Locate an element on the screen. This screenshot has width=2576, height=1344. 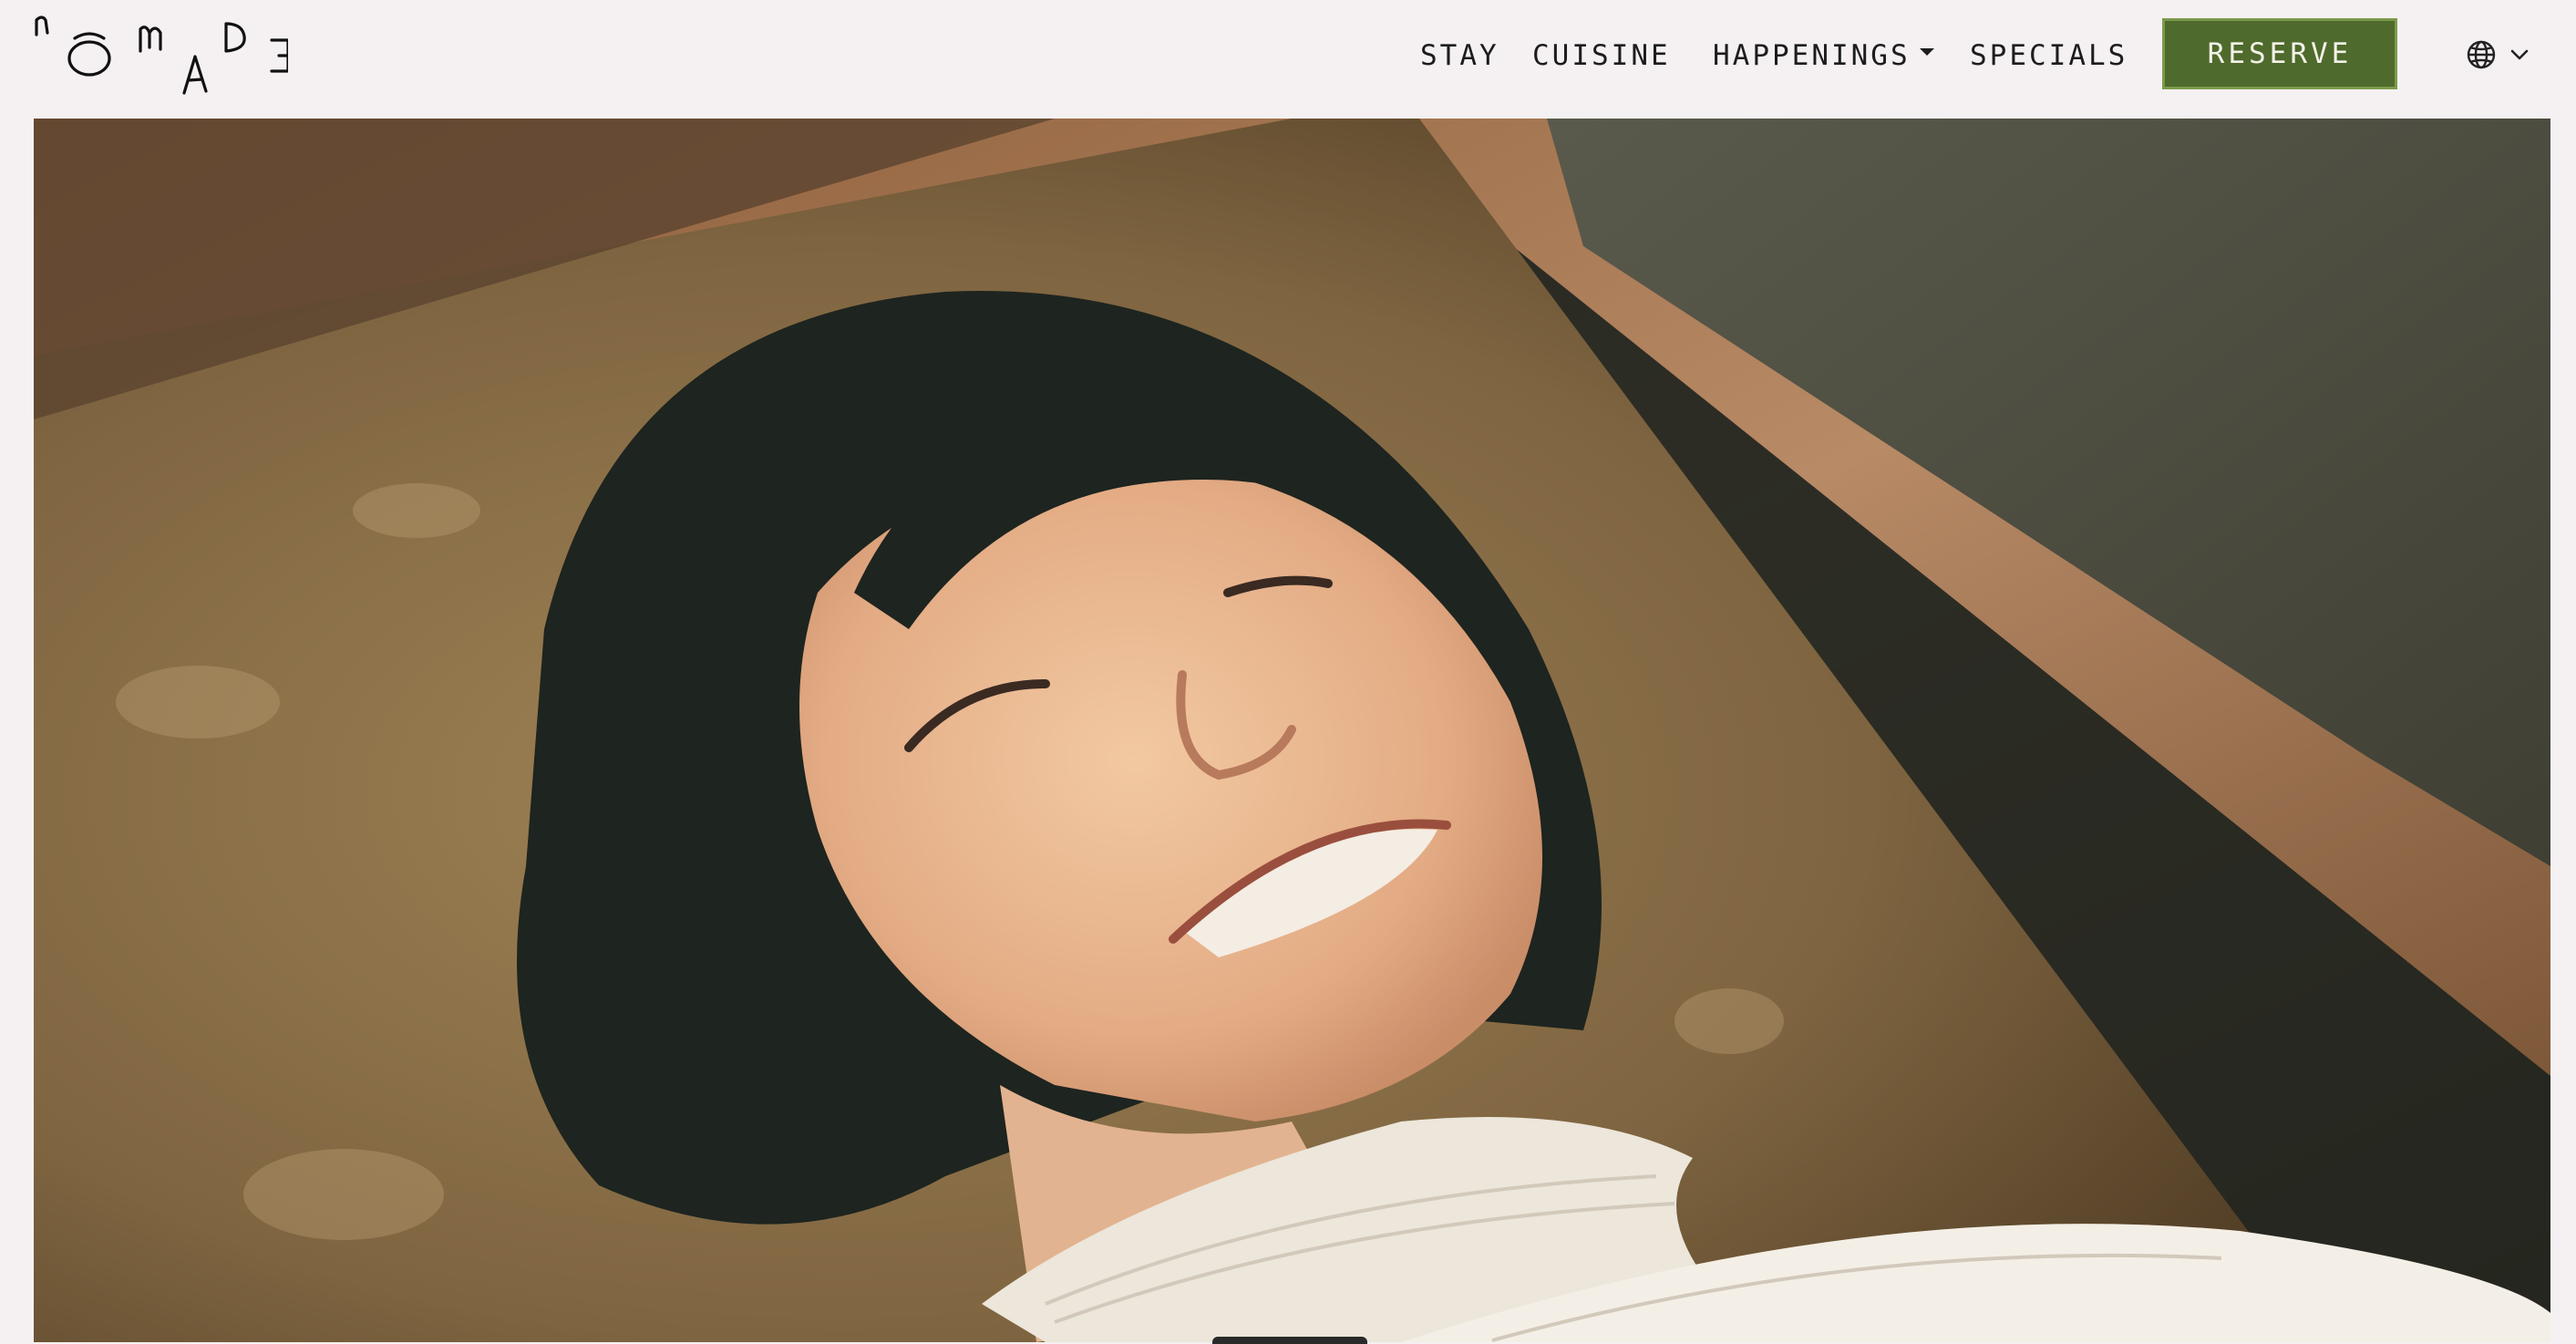
globe-icon is located at coordinates (2481, 54).